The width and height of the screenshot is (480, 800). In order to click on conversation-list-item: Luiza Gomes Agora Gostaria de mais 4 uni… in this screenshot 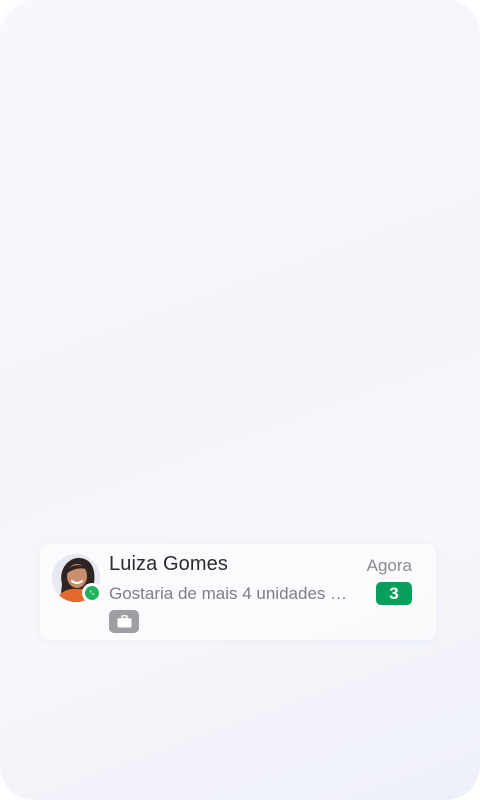, I will do `click(238, 592)`.